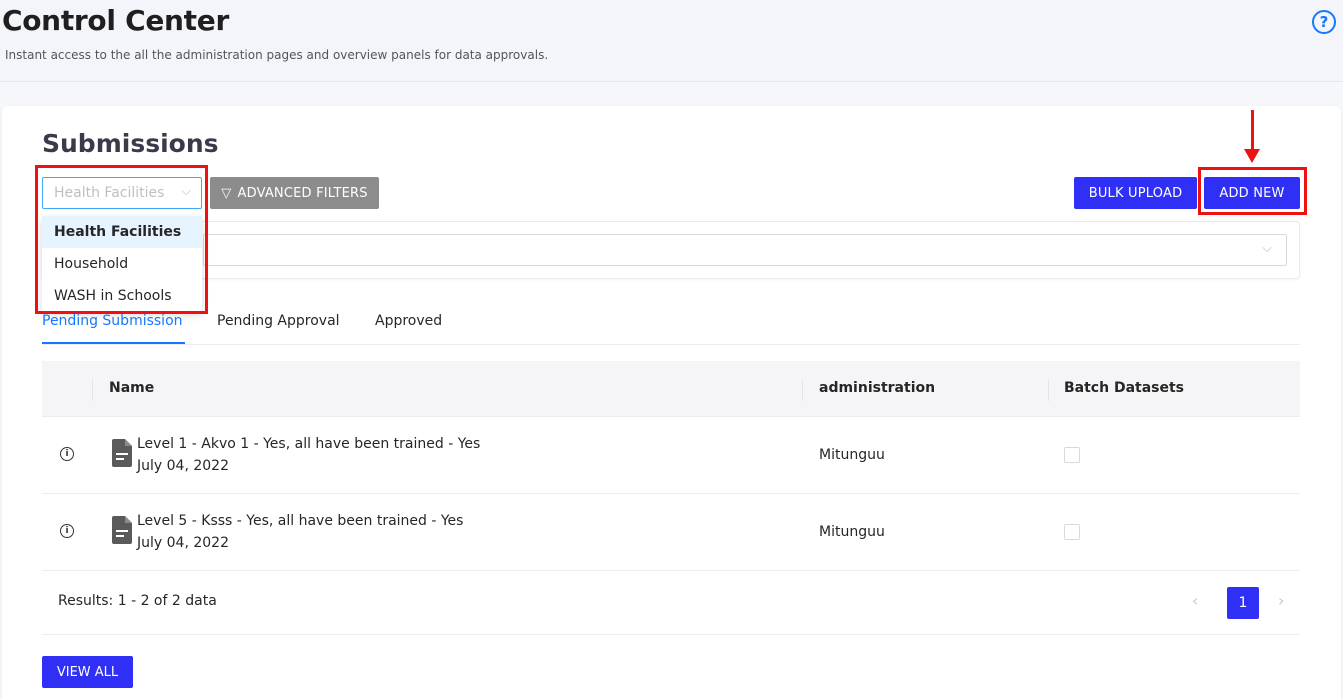 The image size is (1343, 699). Describe the element at coordinates (1252, 131) in the screenshot. I see `annotation-arrow-line` at that location.